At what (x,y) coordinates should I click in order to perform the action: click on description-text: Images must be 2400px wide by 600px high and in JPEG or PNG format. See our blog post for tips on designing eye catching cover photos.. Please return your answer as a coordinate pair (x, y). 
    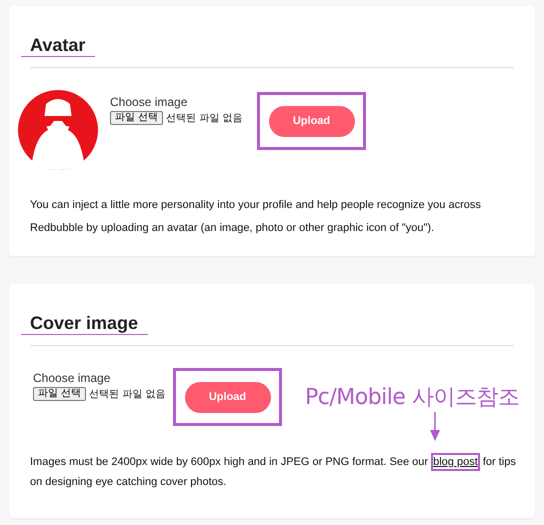
    Looking at the image, I should click on (272, 472).